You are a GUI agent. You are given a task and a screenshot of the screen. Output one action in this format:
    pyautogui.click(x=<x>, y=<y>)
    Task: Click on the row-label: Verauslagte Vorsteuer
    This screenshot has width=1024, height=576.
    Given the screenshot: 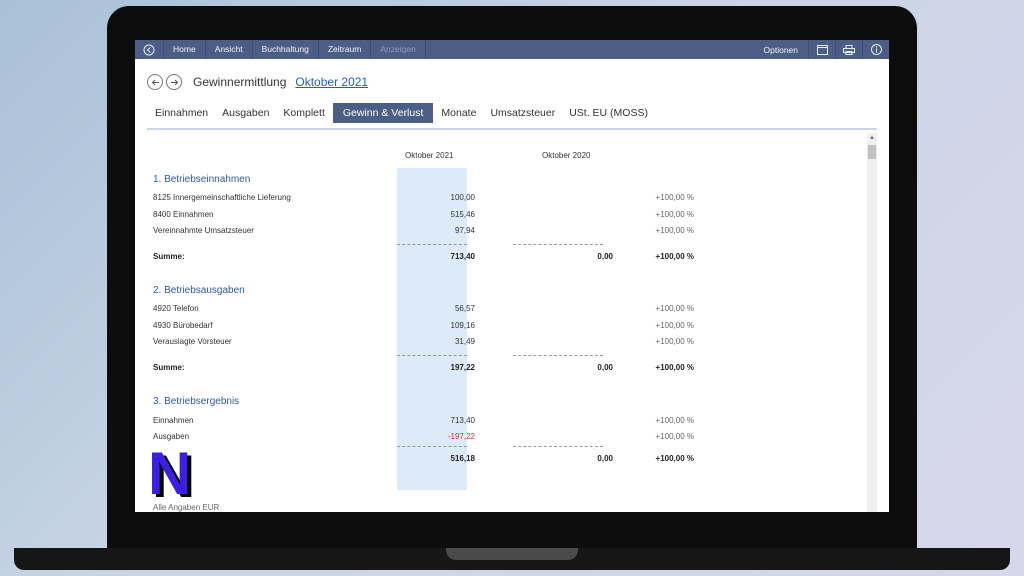 What is the action you would take?
    pyautogui.click(x=192, y=341)
    